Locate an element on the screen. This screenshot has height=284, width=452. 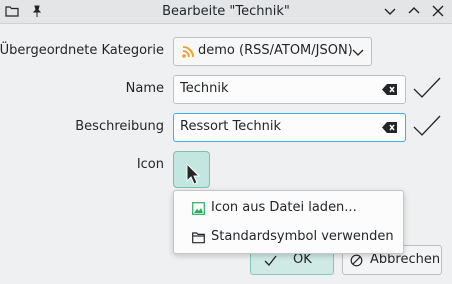
name-field: Technik is located at coordinates (289, 89).